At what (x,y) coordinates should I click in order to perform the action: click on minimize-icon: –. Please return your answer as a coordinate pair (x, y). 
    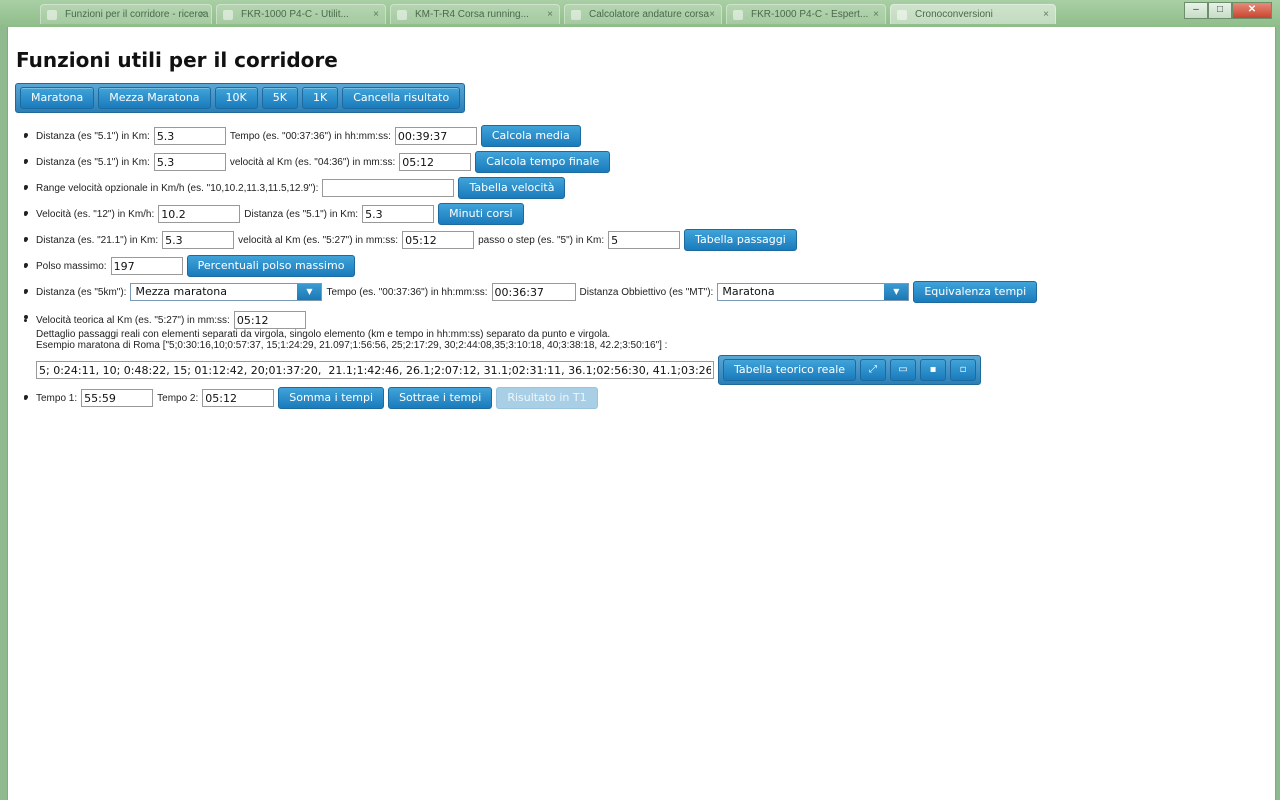
    Looking at the image, I should click on (1196, 10).